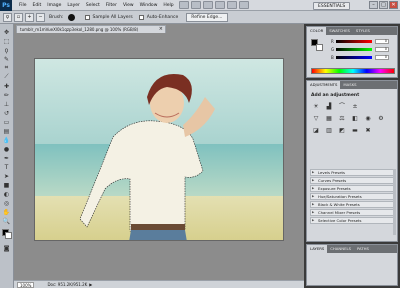 This screenshot has width=400, height=288. I want to click on sample-all-layers-checkbox, so click(87, 17).